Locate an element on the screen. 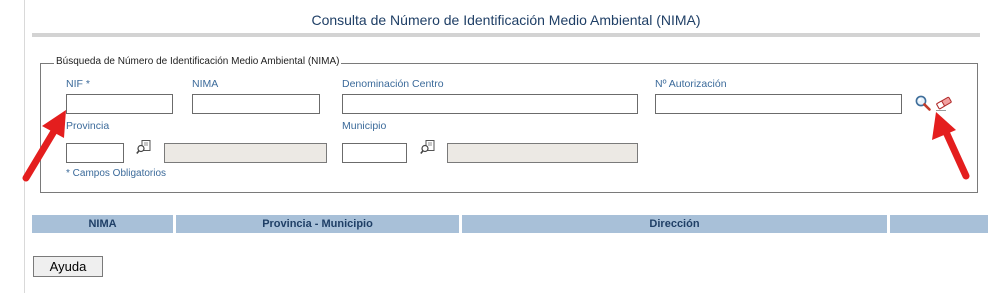 Image resolution: width=998 pixels, height=293 pixels. municipio-code-input is located at coordinates (374, 153).